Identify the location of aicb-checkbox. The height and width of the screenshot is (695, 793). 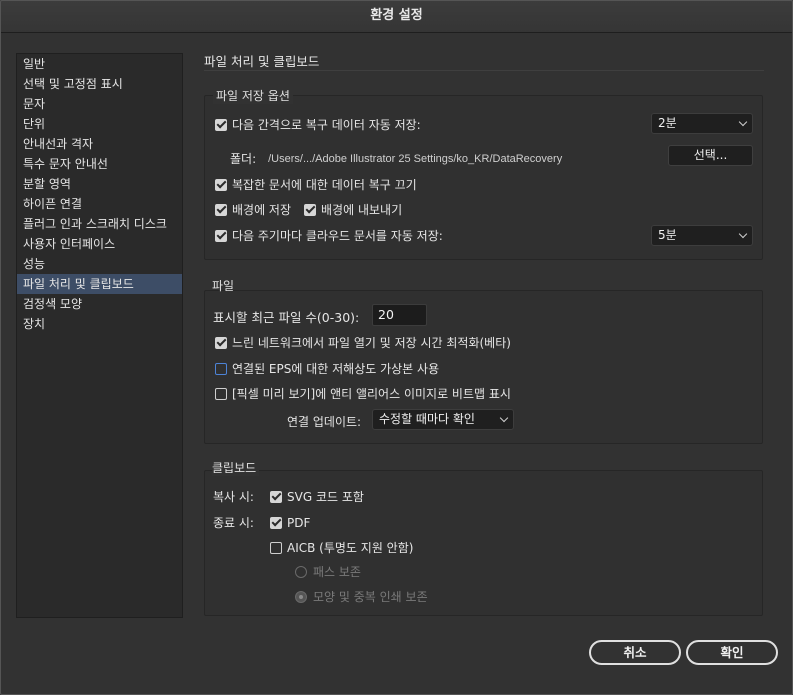
(276, 547).